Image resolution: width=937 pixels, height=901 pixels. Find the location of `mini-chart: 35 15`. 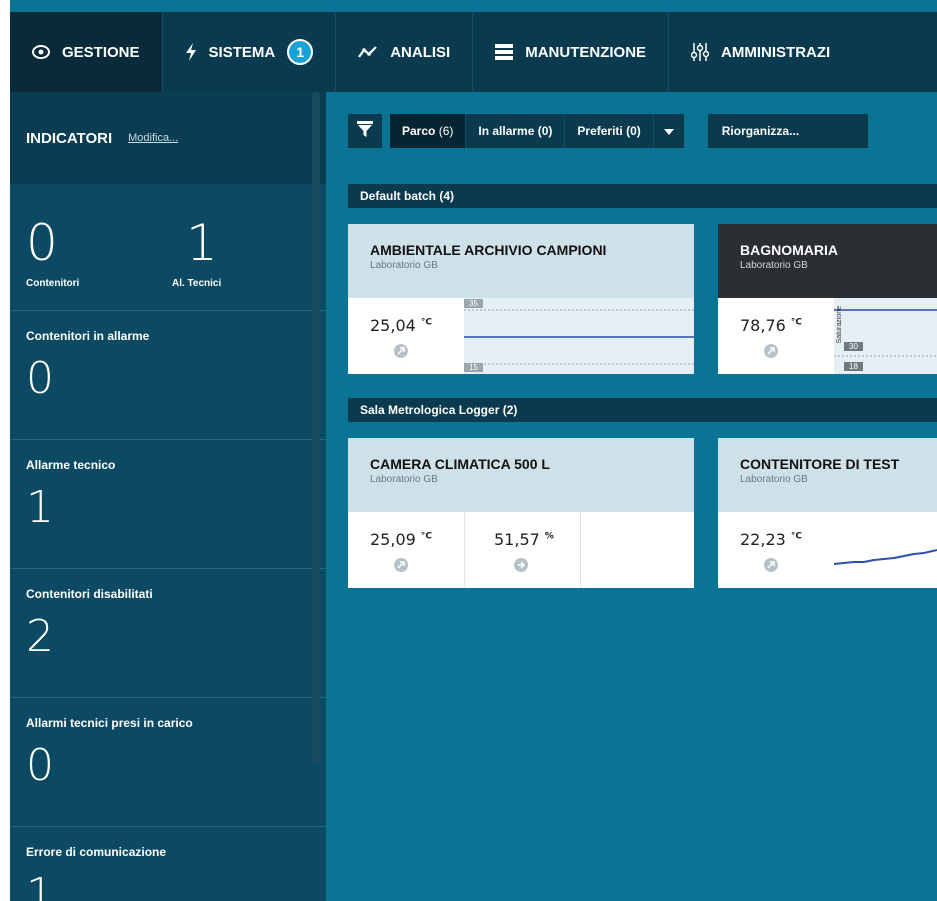

mini-chart: 35 15 is located at coordinates (579, 336).